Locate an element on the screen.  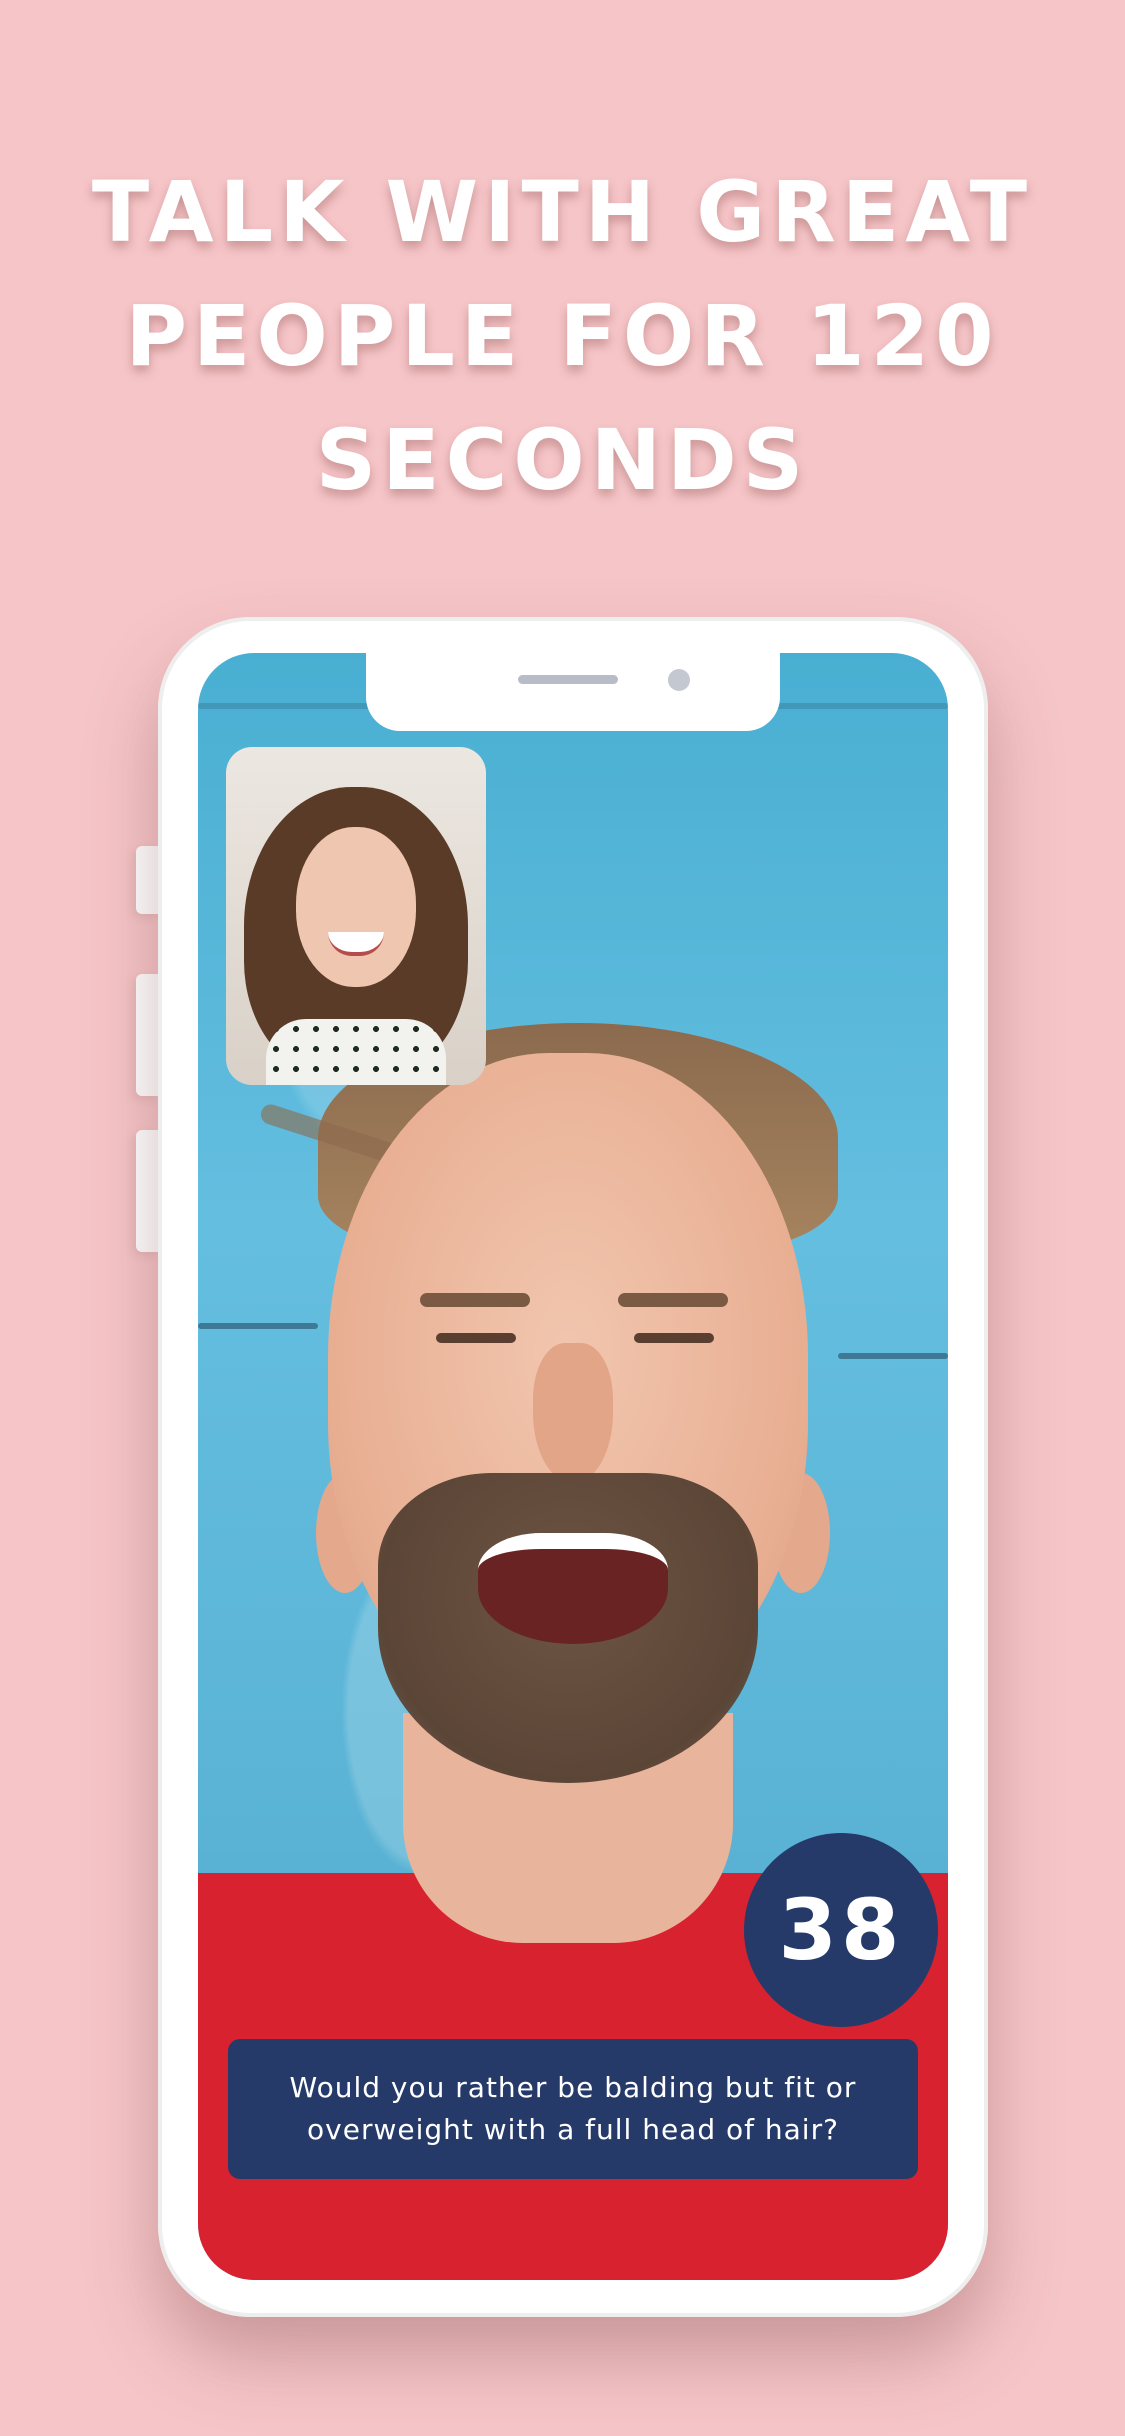
headline-line-3: SECONDS is located at coordinates (562, 460).